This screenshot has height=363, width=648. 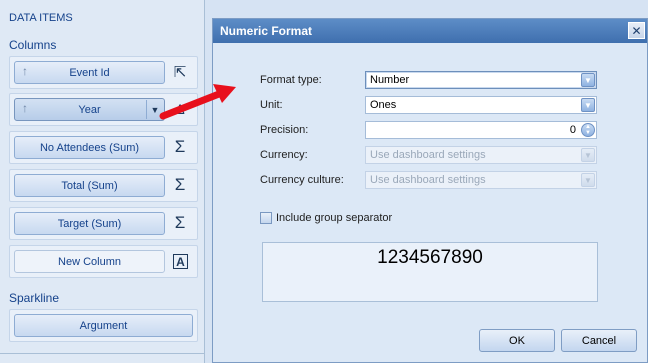 I want to click on preview-value: 1234567890, so click(x=430, y=257).